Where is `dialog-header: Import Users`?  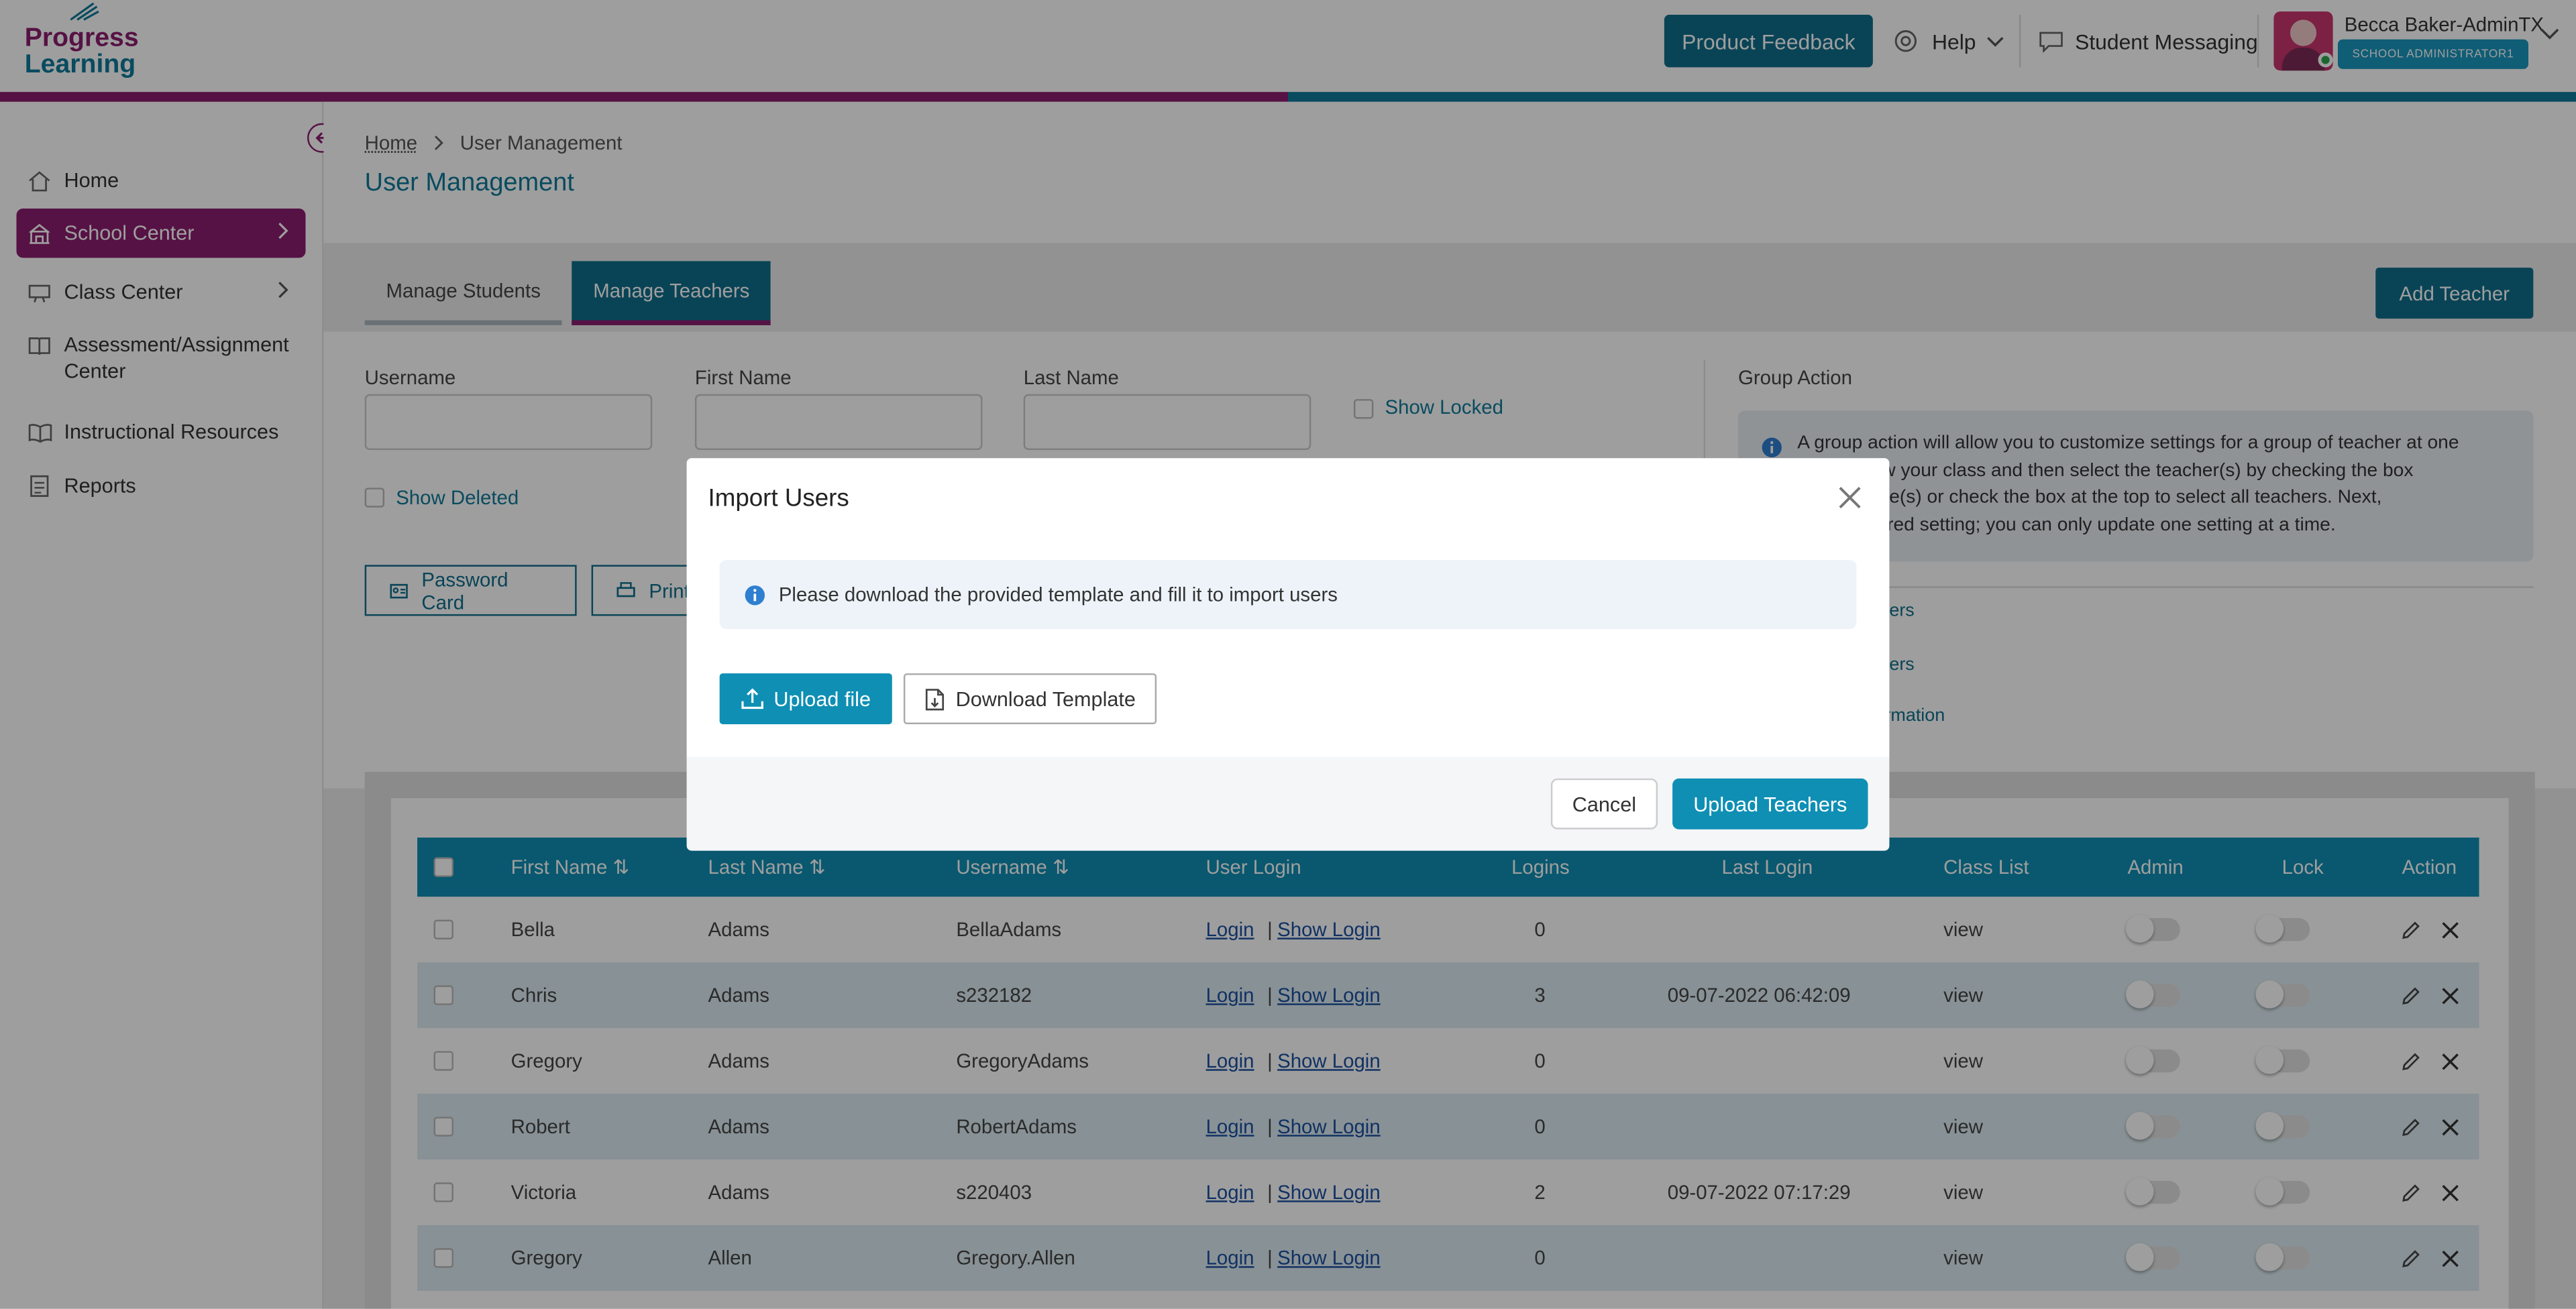 dialog-header: Import Users is located at coordinates (1288, 499).